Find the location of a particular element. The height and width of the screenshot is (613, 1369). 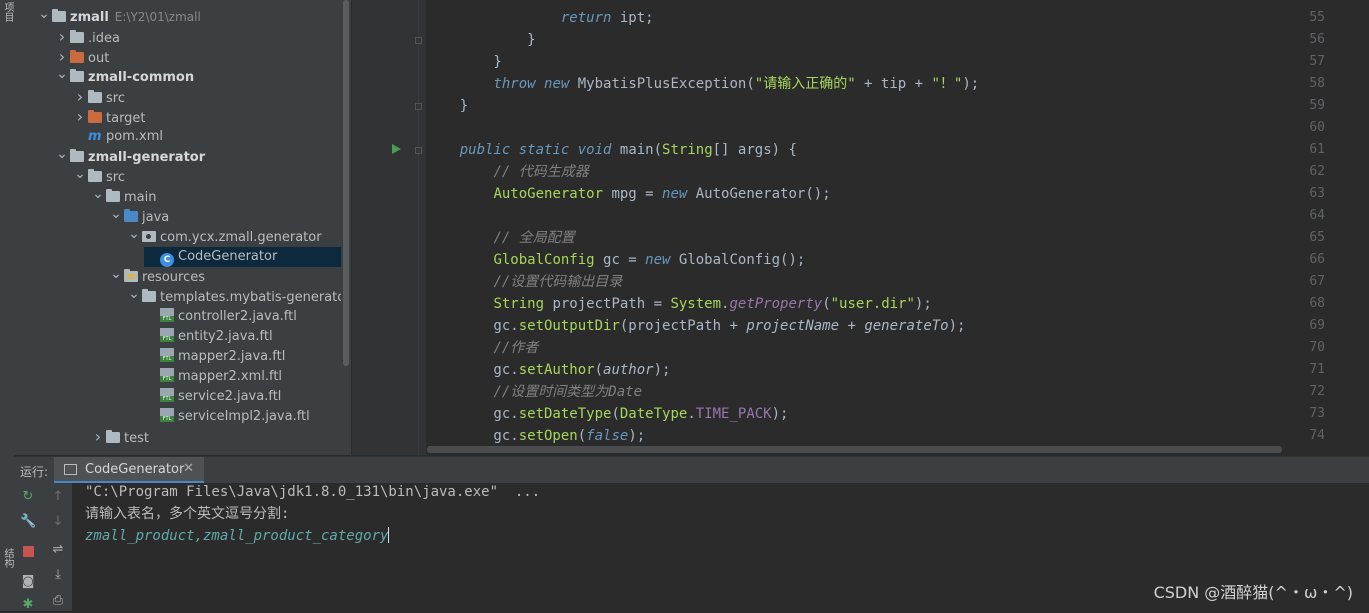

arrow-up-icon: ↑ is located at coordinates (58, 497).